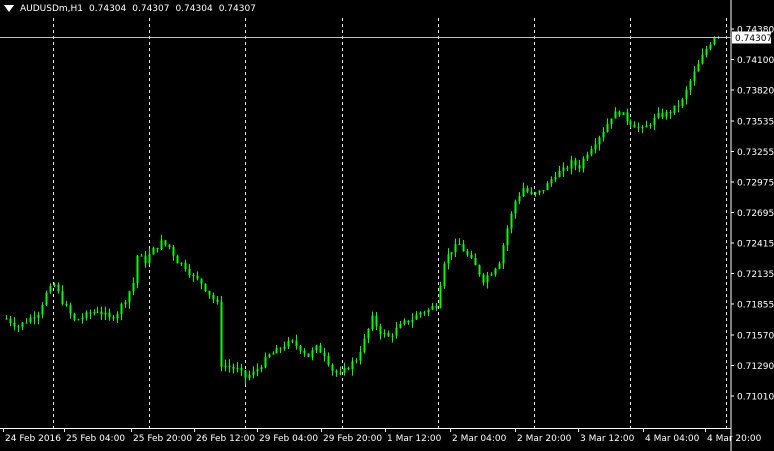 Image resolution: width=774 pixels, height=451 pixels. Describe the element at coordinates (755, 244) in the screenshot. I see `y-tick-label: 0.72415` at that location.